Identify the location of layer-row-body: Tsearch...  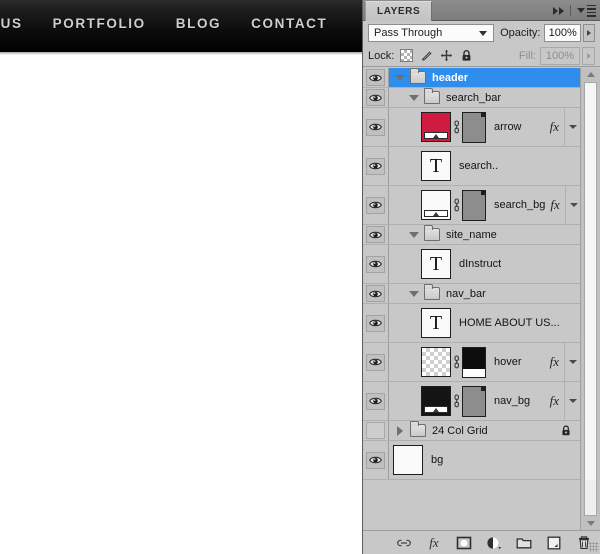
(485, 166).